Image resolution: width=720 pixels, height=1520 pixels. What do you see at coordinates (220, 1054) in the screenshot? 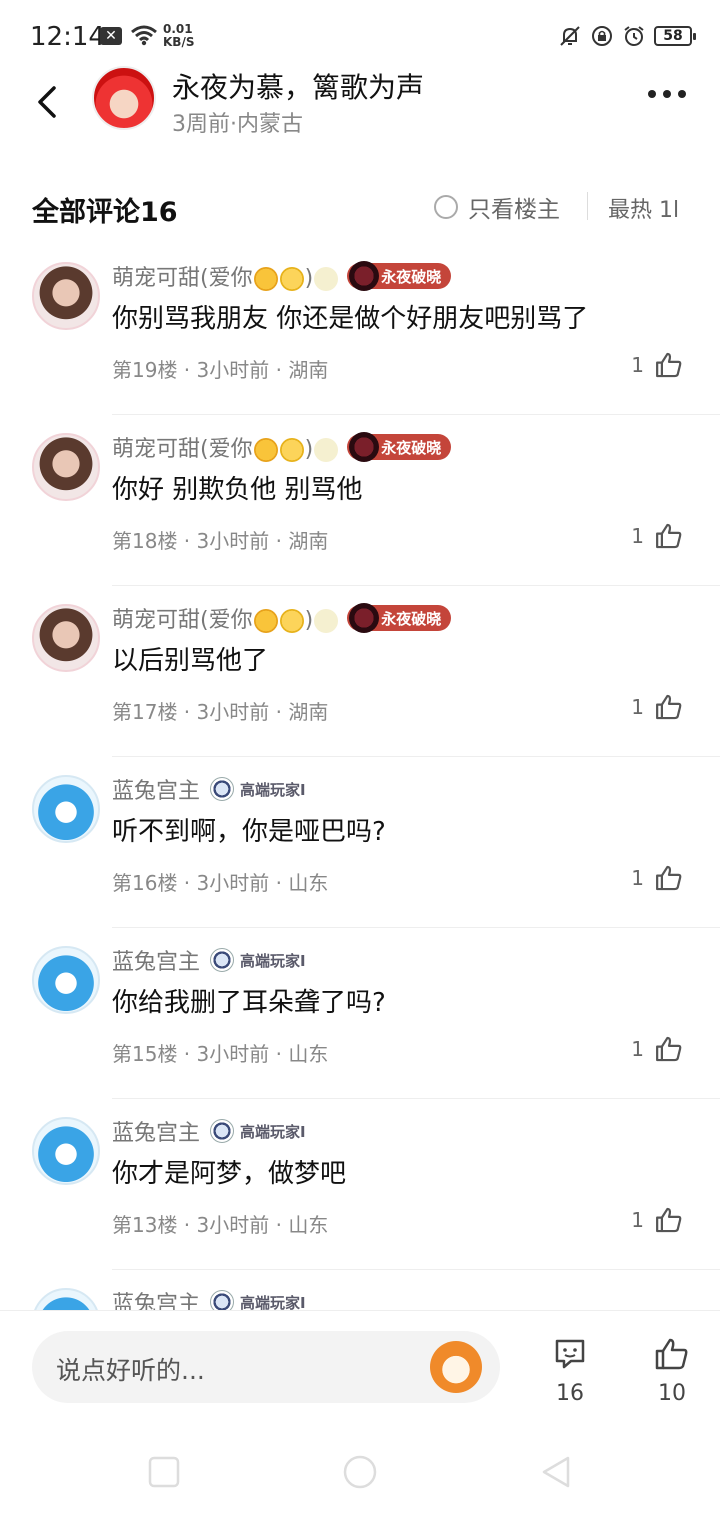
I see `comment-meta: 第15楼 · 3小时前 · 山东` at bounding box center [220, 1054].